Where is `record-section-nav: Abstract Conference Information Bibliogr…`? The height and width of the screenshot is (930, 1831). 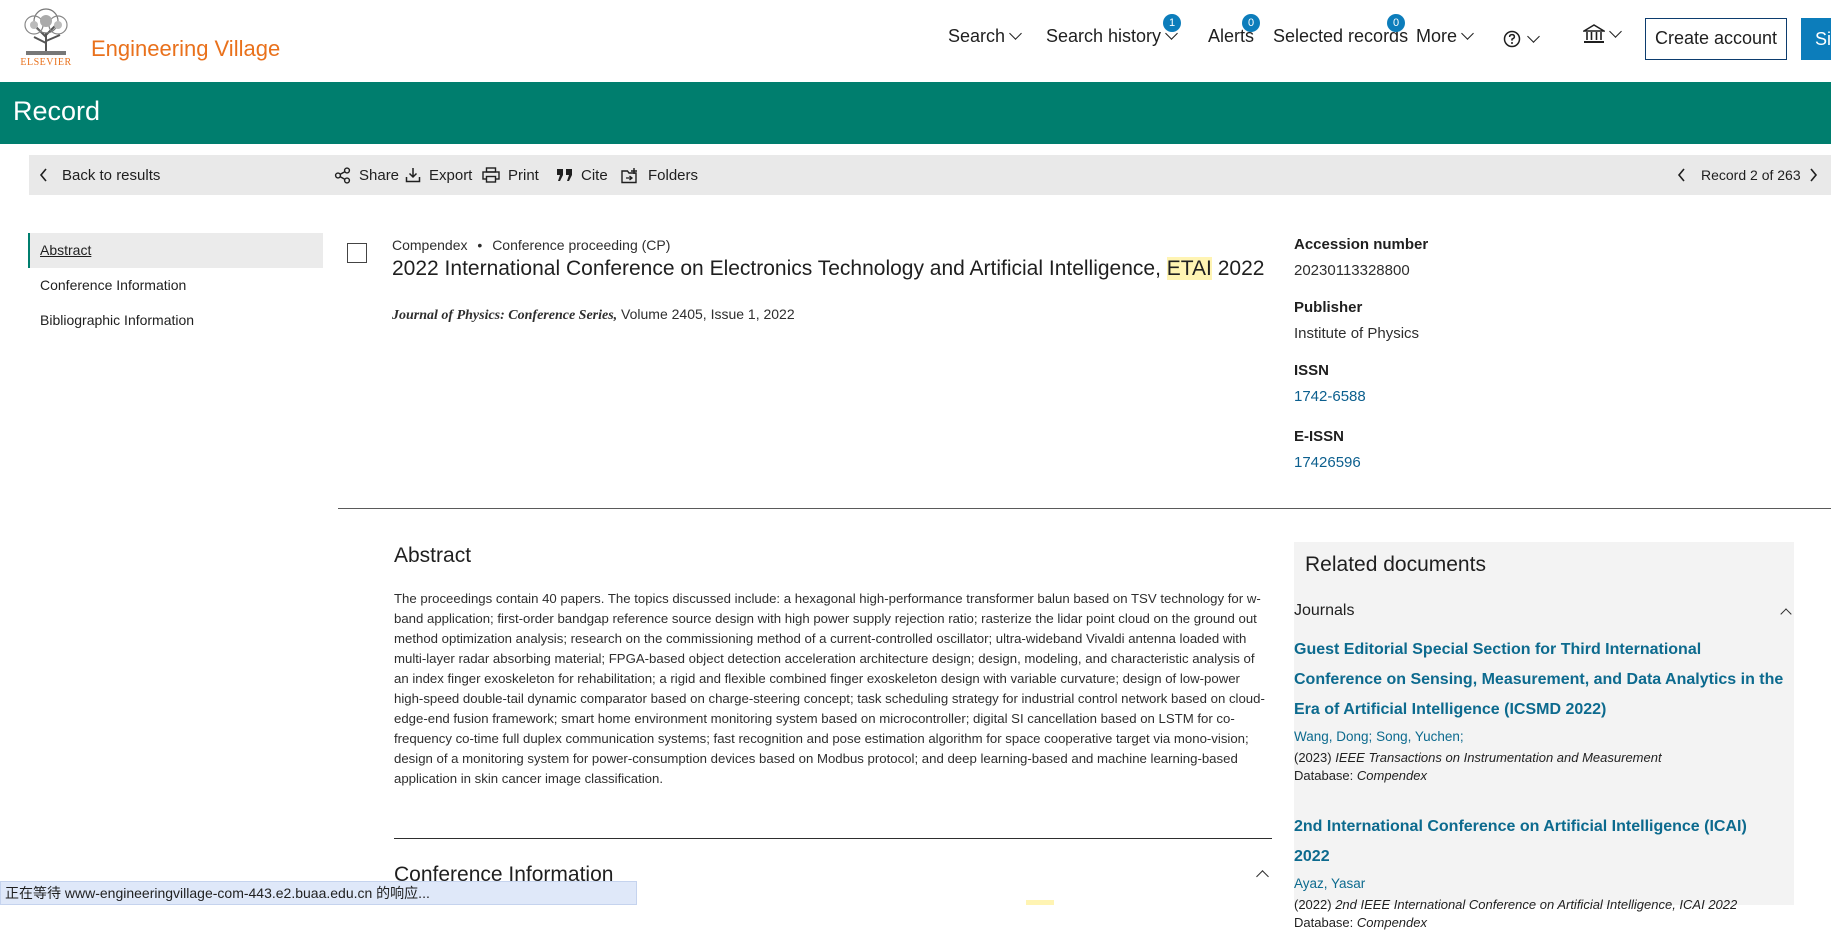 record-section-nav: Abstract Conference Information Bibliogr… is located at coordinates (175, 285).